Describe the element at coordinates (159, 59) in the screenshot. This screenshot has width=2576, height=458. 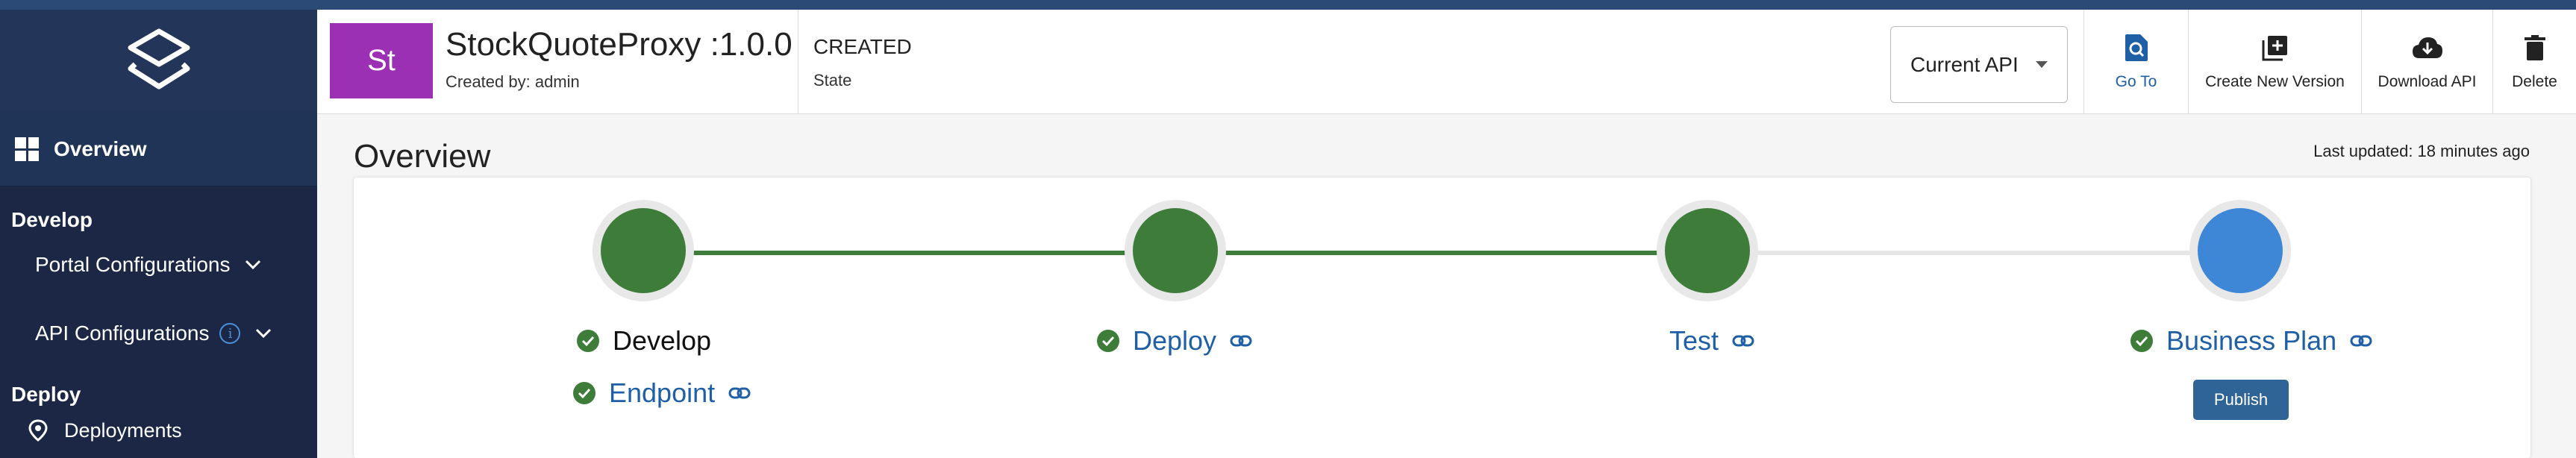
I see `layers-logo-icon` at that location.